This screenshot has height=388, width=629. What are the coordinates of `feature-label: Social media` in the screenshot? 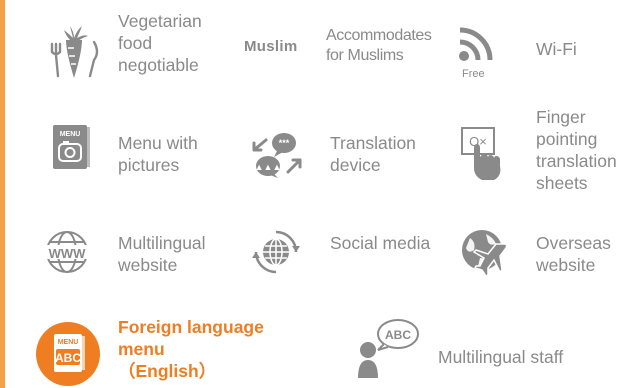 It's located at (380, 243).